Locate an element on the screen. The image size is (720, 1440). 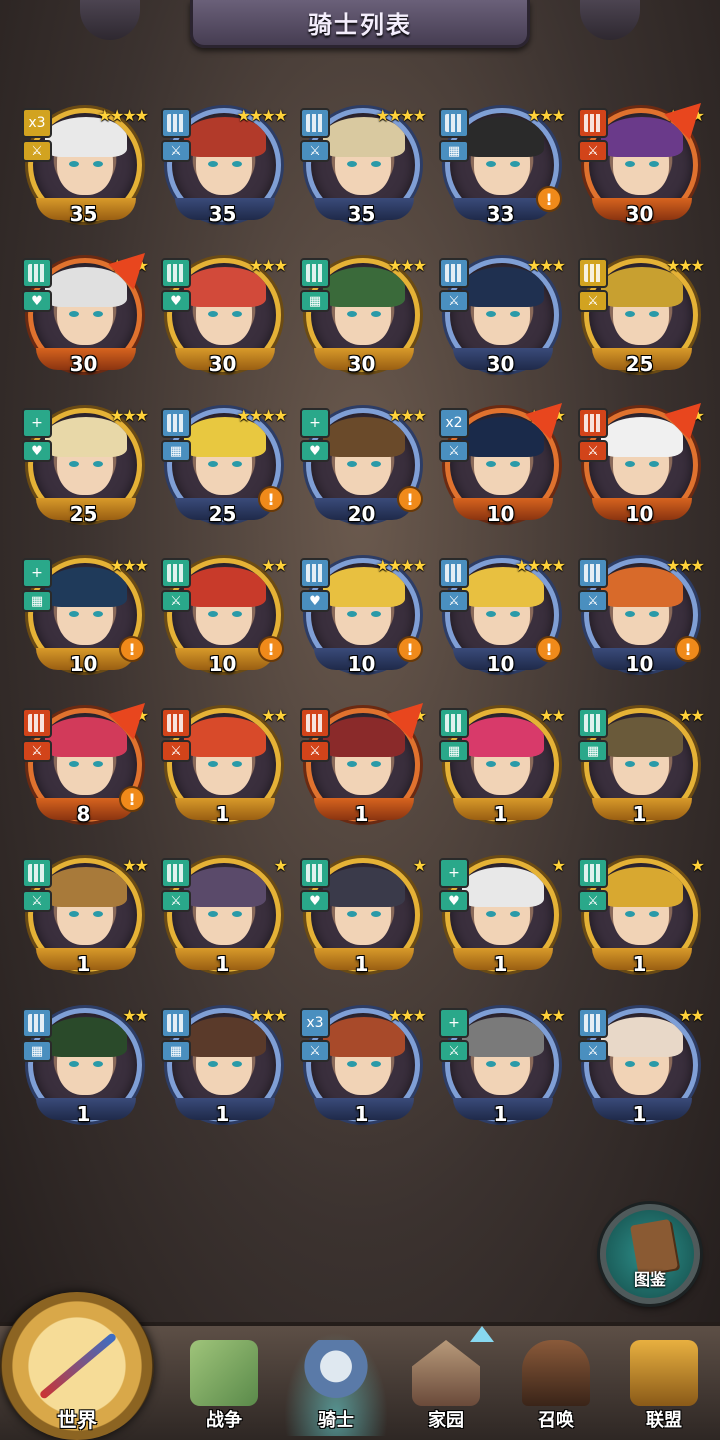
nav-summon-button: 召唤 is located at coordinates (556, 1384).